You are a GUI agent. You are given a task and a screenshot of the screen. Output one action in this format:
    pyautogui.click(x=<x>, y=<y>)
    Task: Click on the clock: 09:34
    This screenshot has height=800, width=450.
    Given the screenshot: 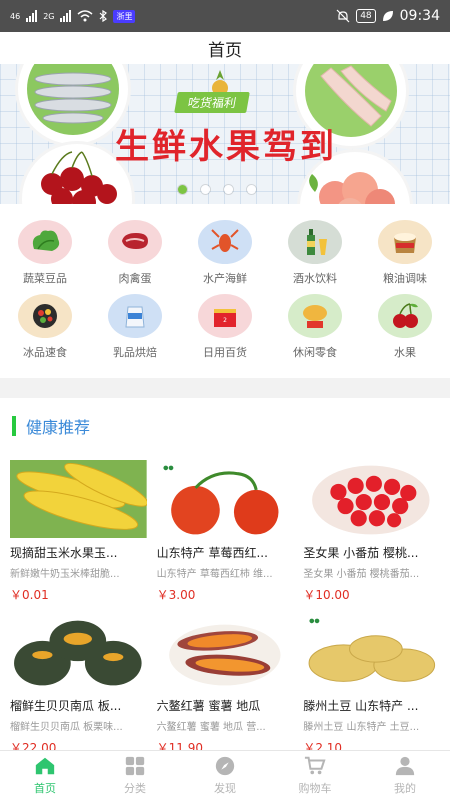 What is the action you would take?
    pyautogui.click(x=419, y=16)
    